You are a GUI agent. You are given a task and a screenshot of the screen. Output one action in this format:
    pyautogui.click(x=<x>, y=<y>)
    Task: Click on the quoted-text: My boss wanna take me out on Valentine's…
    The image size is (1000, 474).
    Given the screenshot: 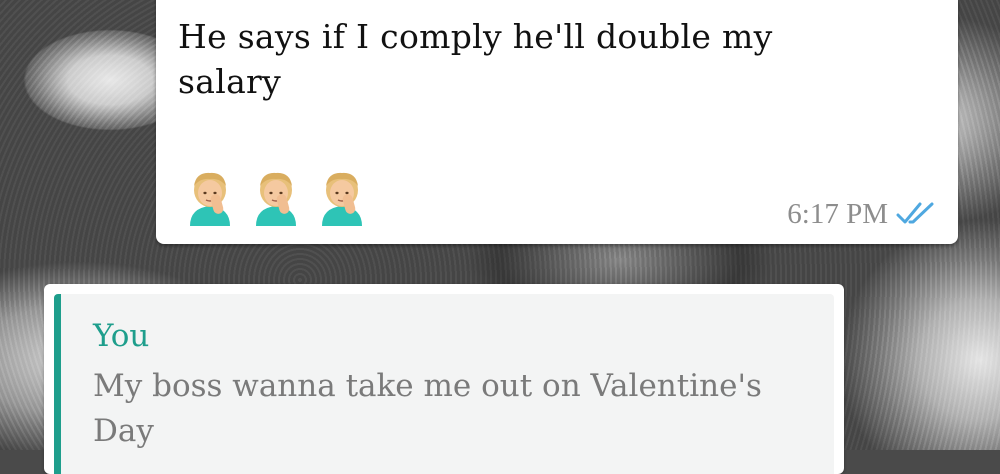 What is the action you would take?
    pyautogui.click(x=427, y=408)
    